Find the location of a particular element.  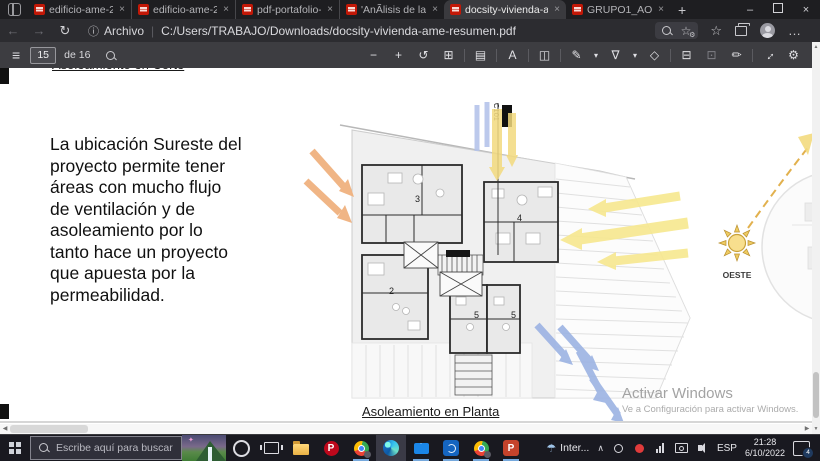

volume-icon is located at coordinates (702, 448).